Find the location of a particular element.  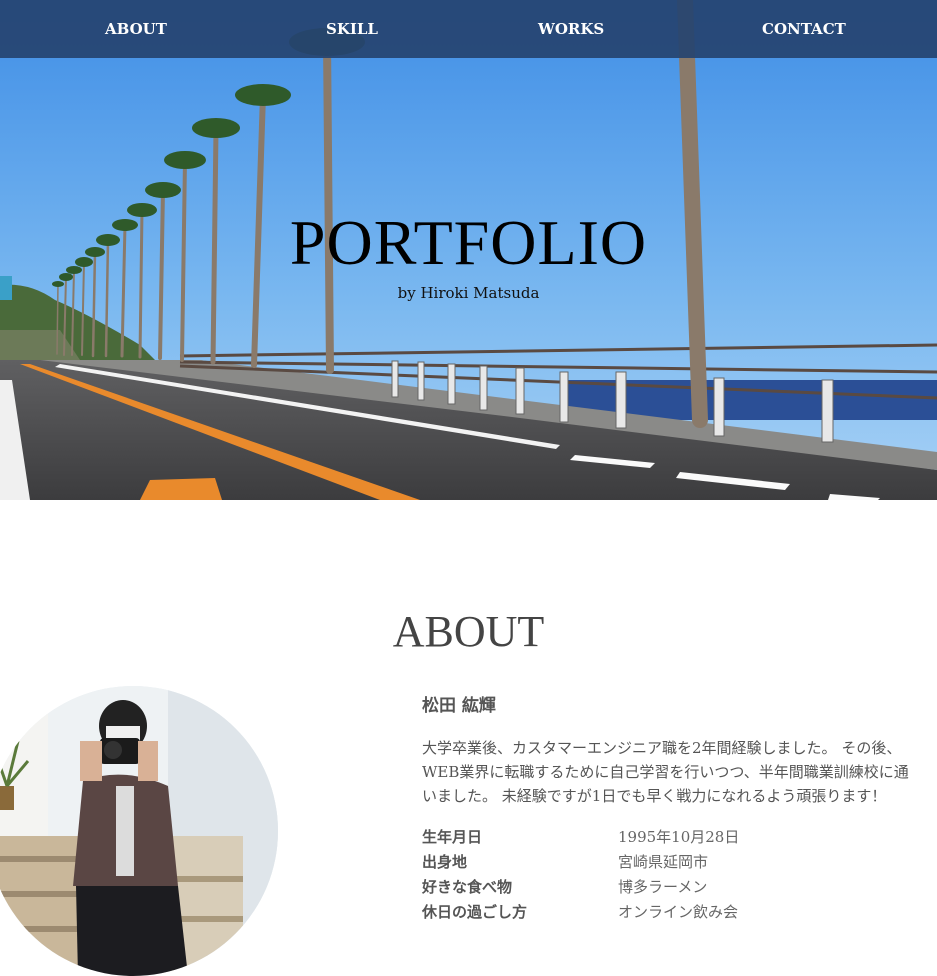

hero-subtitle: by Hiroki Matsuda is located at coordinates (468, 293).